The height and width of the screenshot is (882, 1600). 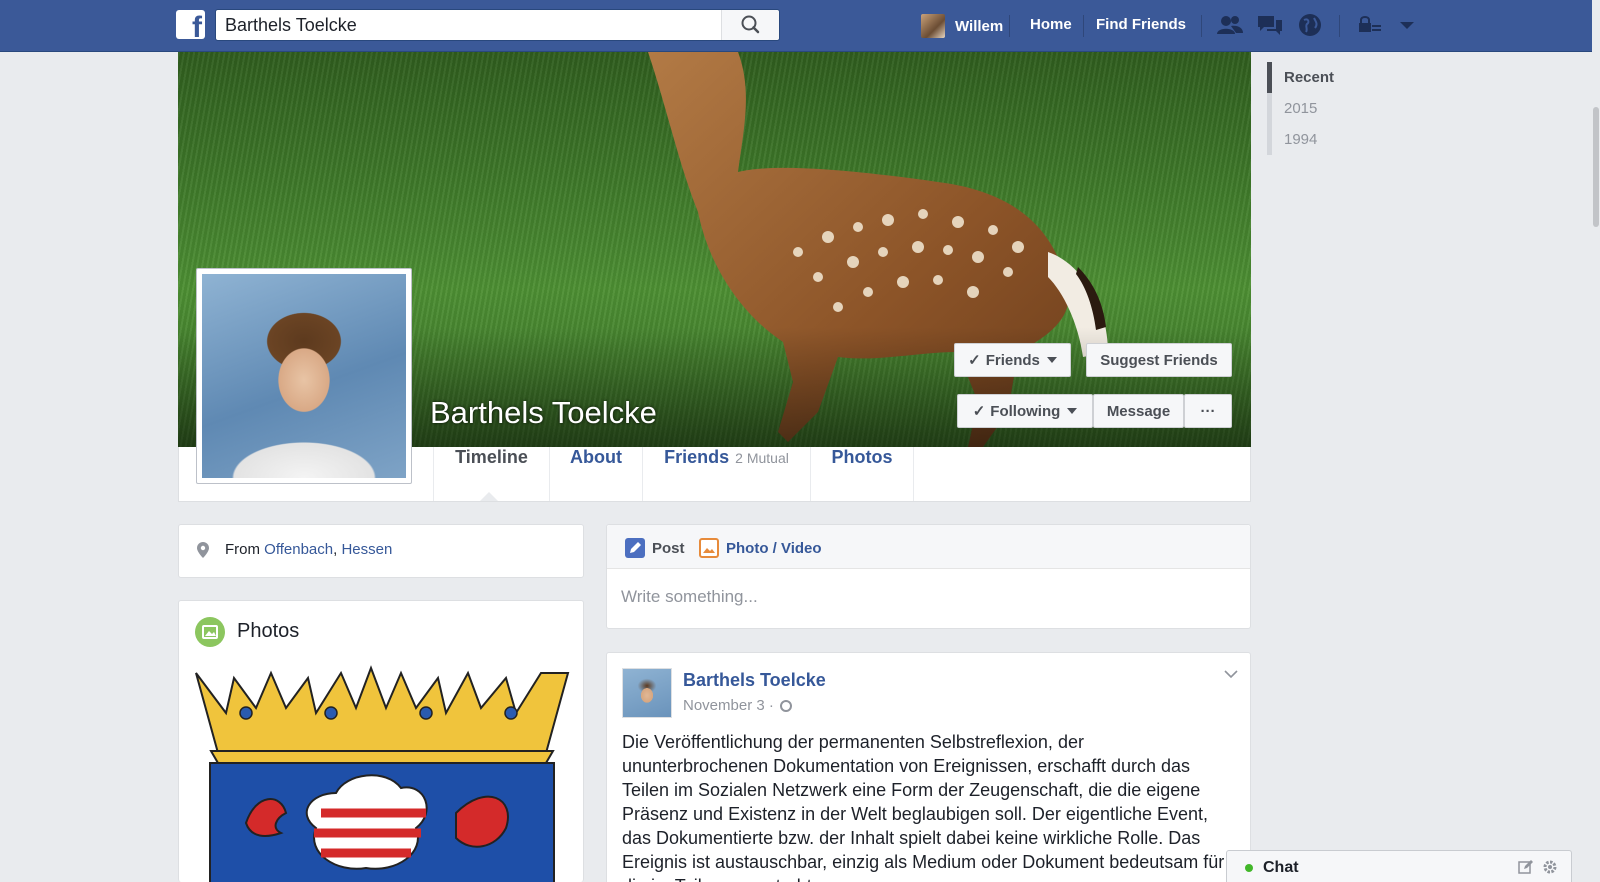 What do you see at coordinates (1526, 867) in the screenshot?
I see `compose-icon` at bounding box center [1526, 867].